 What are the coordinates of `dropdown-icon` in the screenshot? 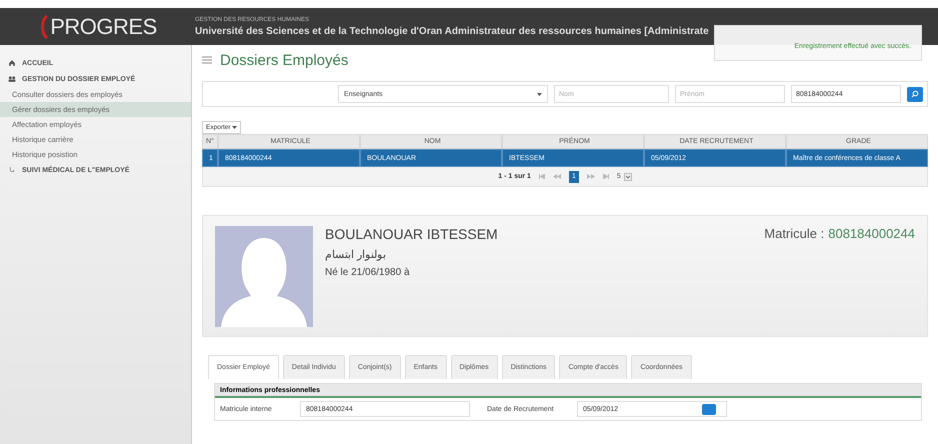 It's located at (628, 176).